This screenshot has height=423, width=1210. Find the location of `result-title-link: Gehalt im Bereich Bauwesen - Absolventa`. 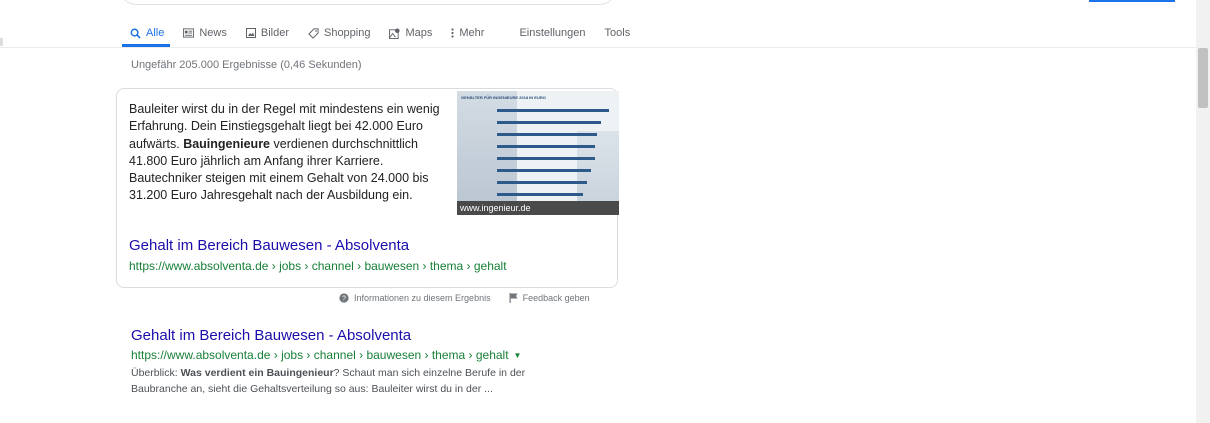

result-title-link: Gehalt im Bereich Bauwesen - Absolventa is located at coordinates (371, 335).